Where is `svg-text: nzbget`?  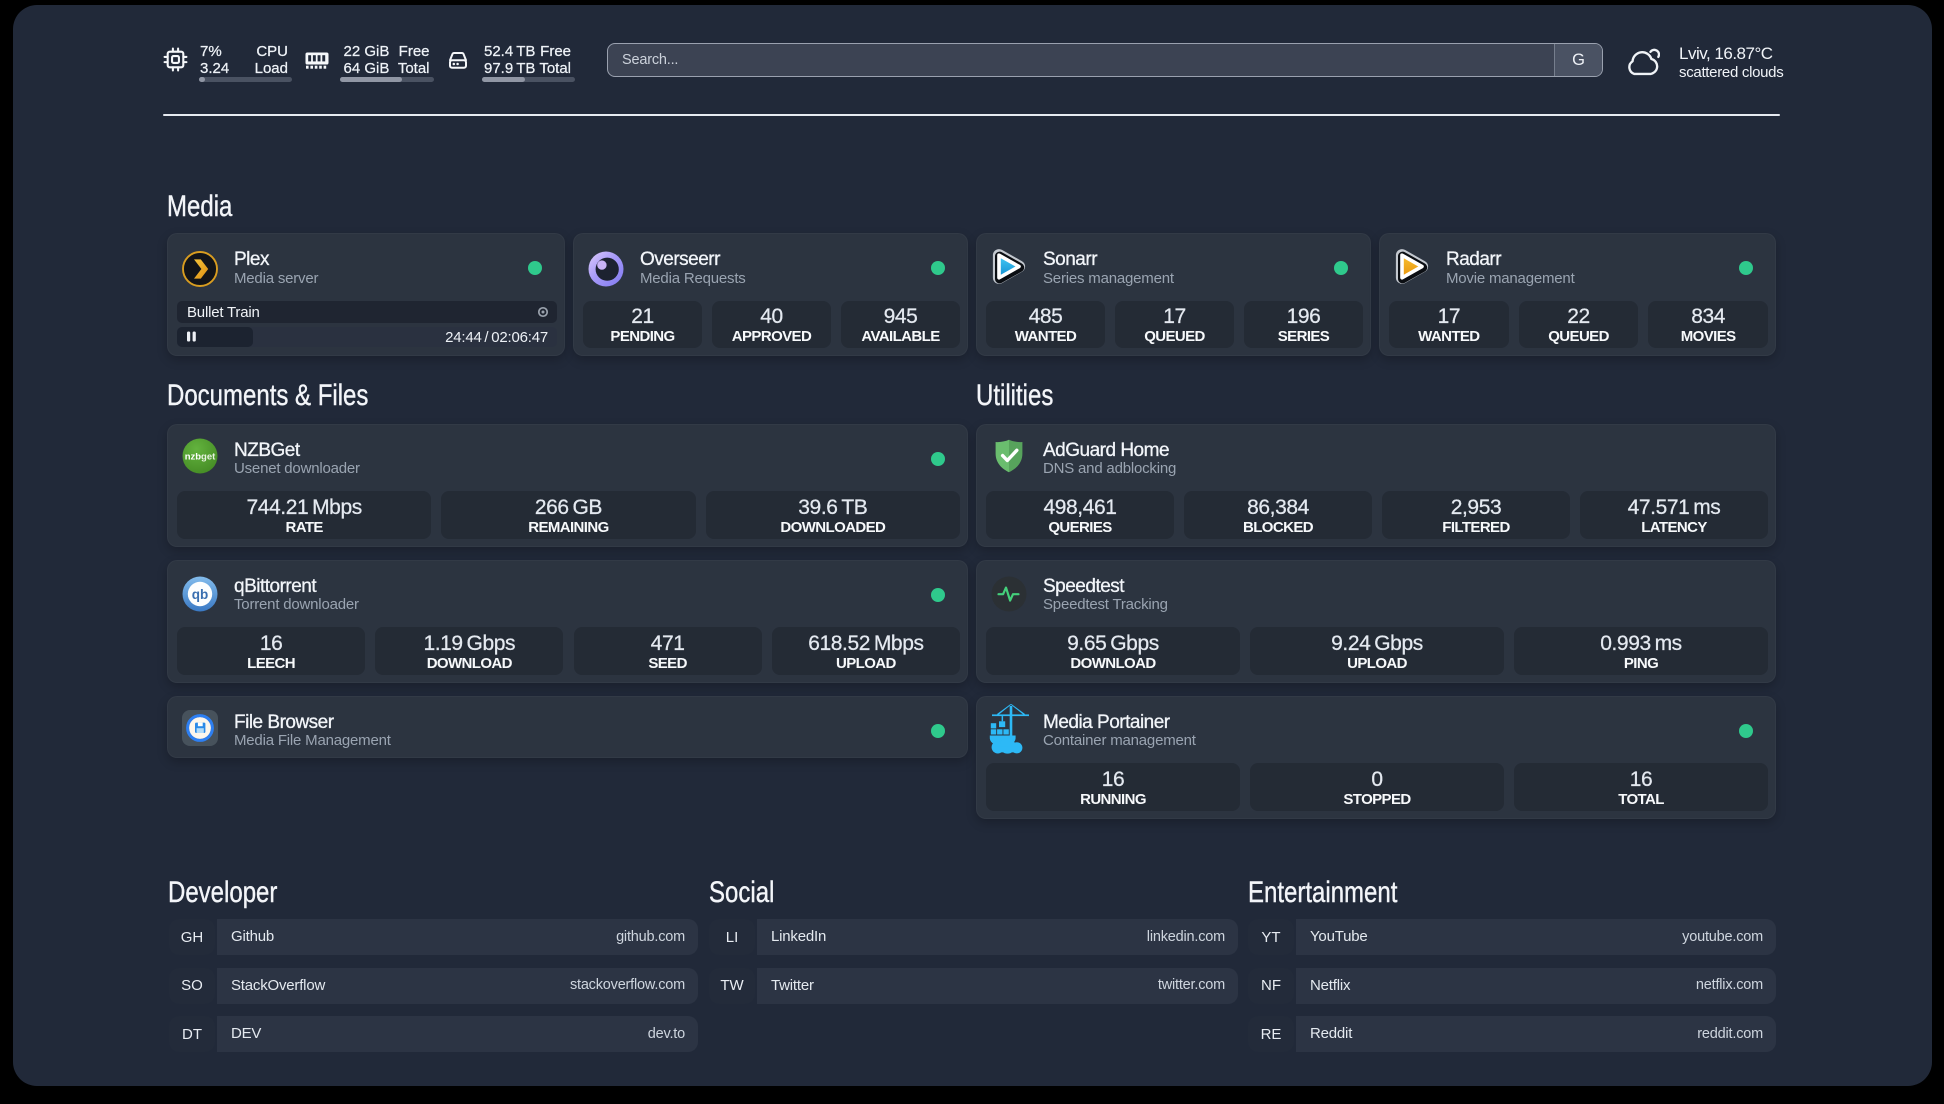
svg-text: nzbget is located at coordinates (200, 456).